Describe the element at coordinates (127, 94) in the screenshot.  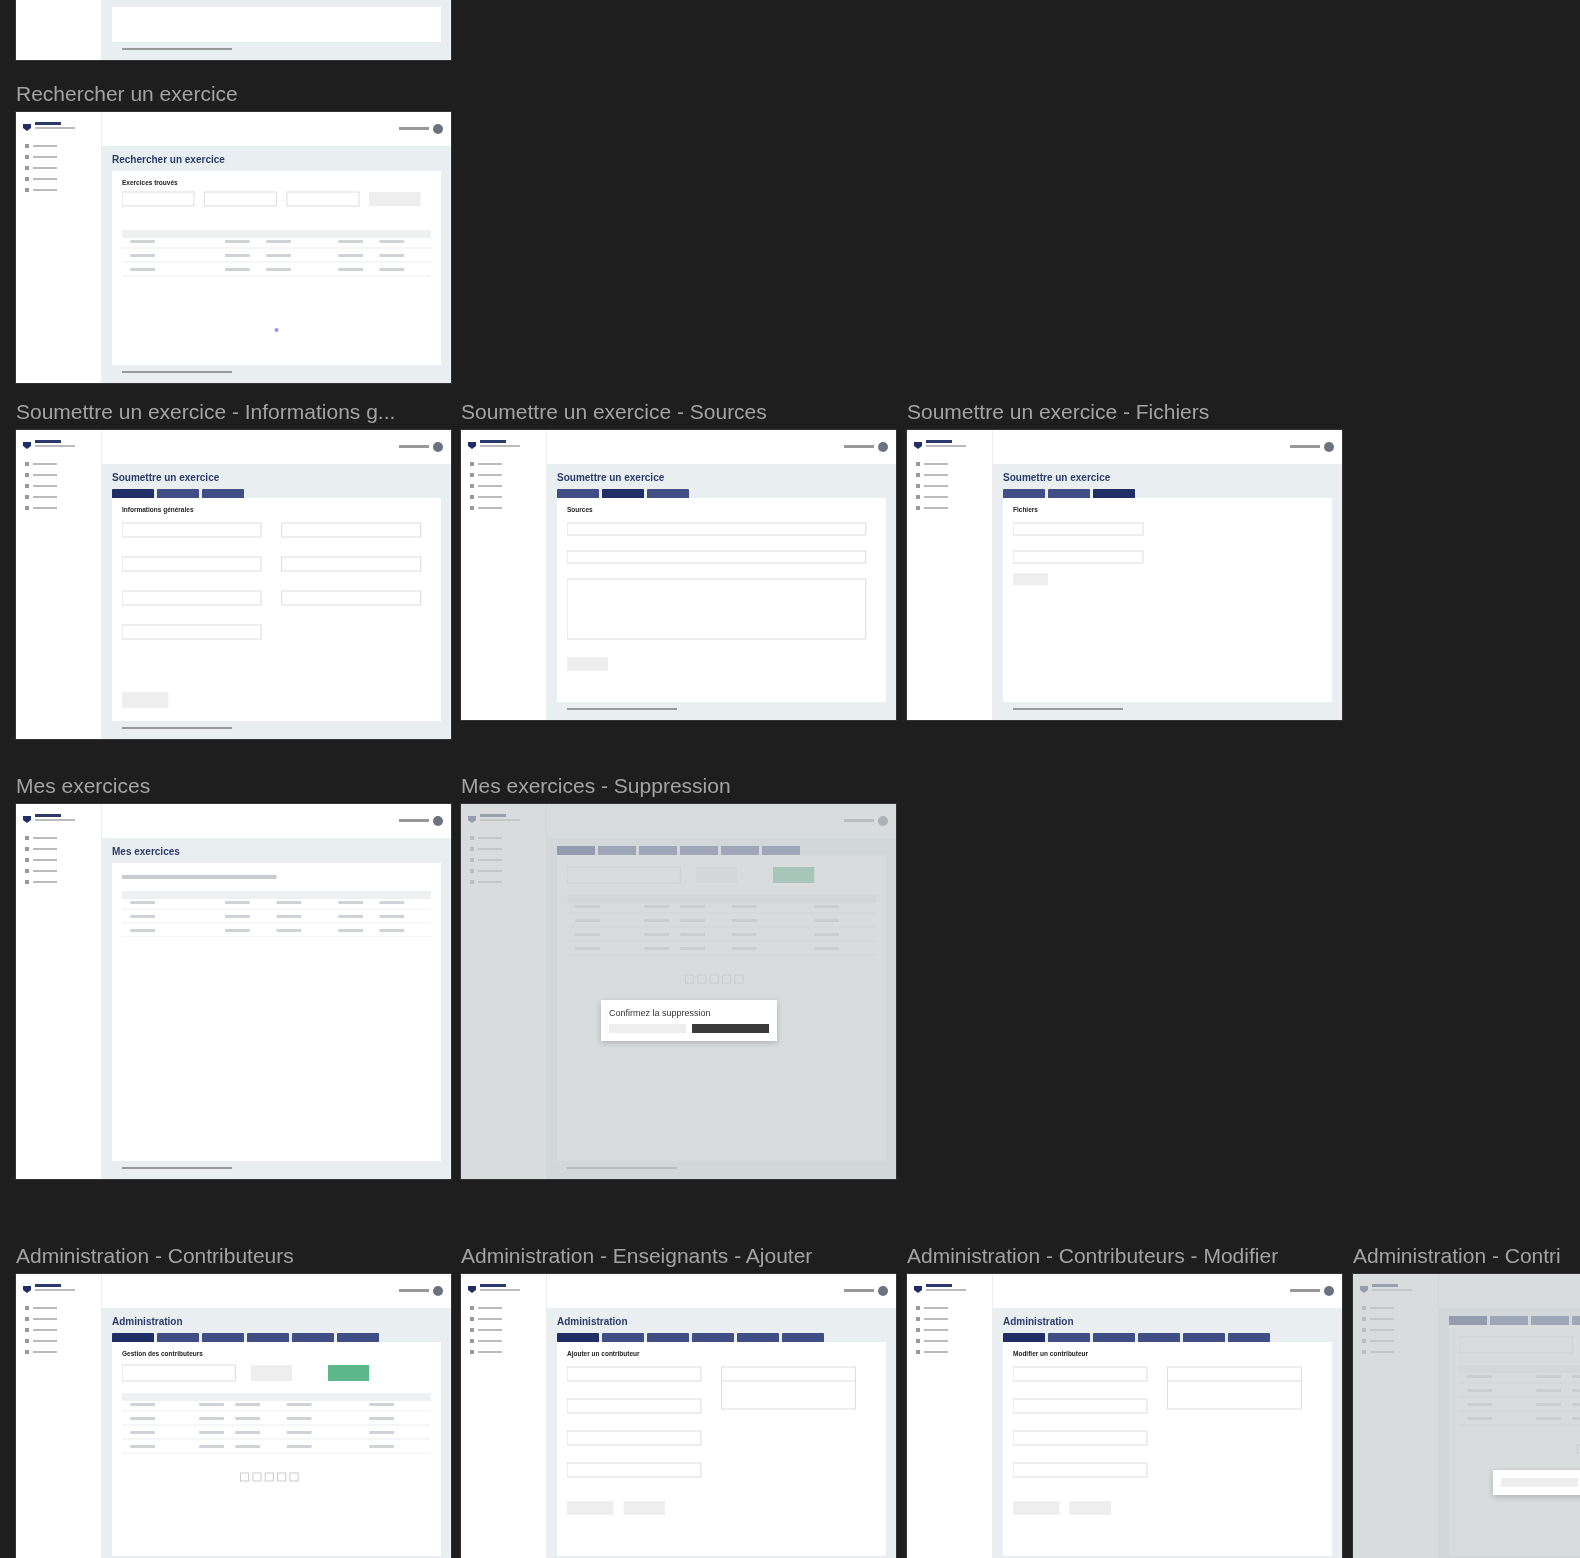
I see `frame-title: Rechercher un exercice` at that location.